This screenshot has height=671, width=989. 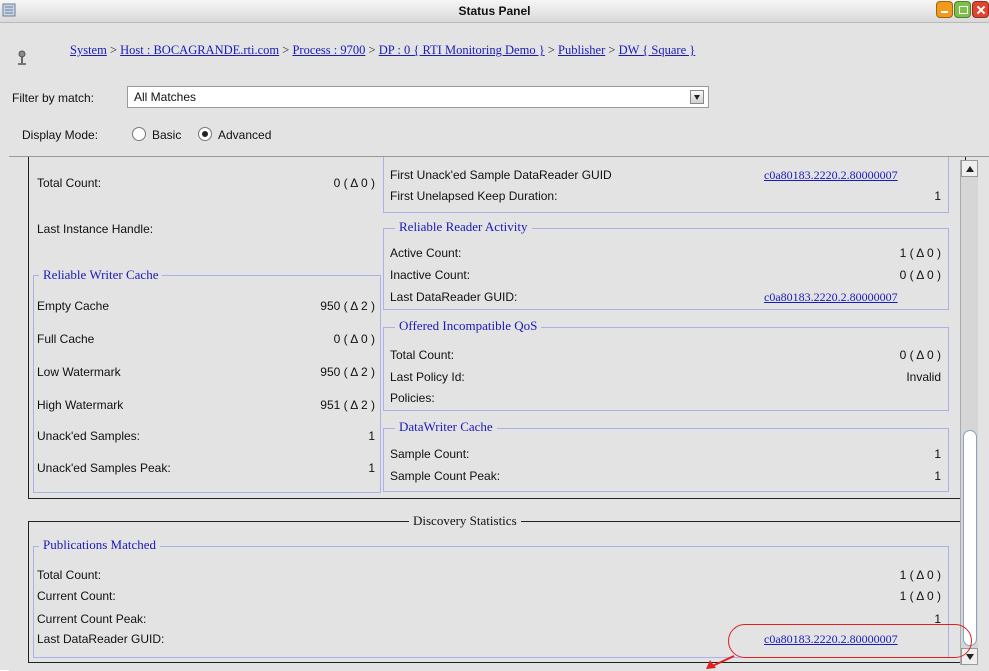 I want to click on empty-cache-value: 950 ( Δ 2 ), so click(x=347, y=306).